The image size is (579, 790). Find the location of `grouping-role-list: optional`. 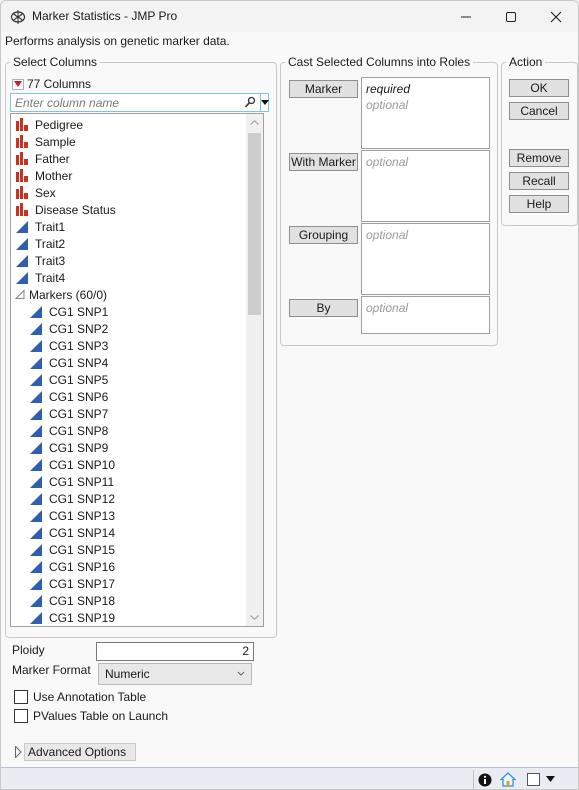

grouping-role-list: optional is located at coordinates (425, 259).